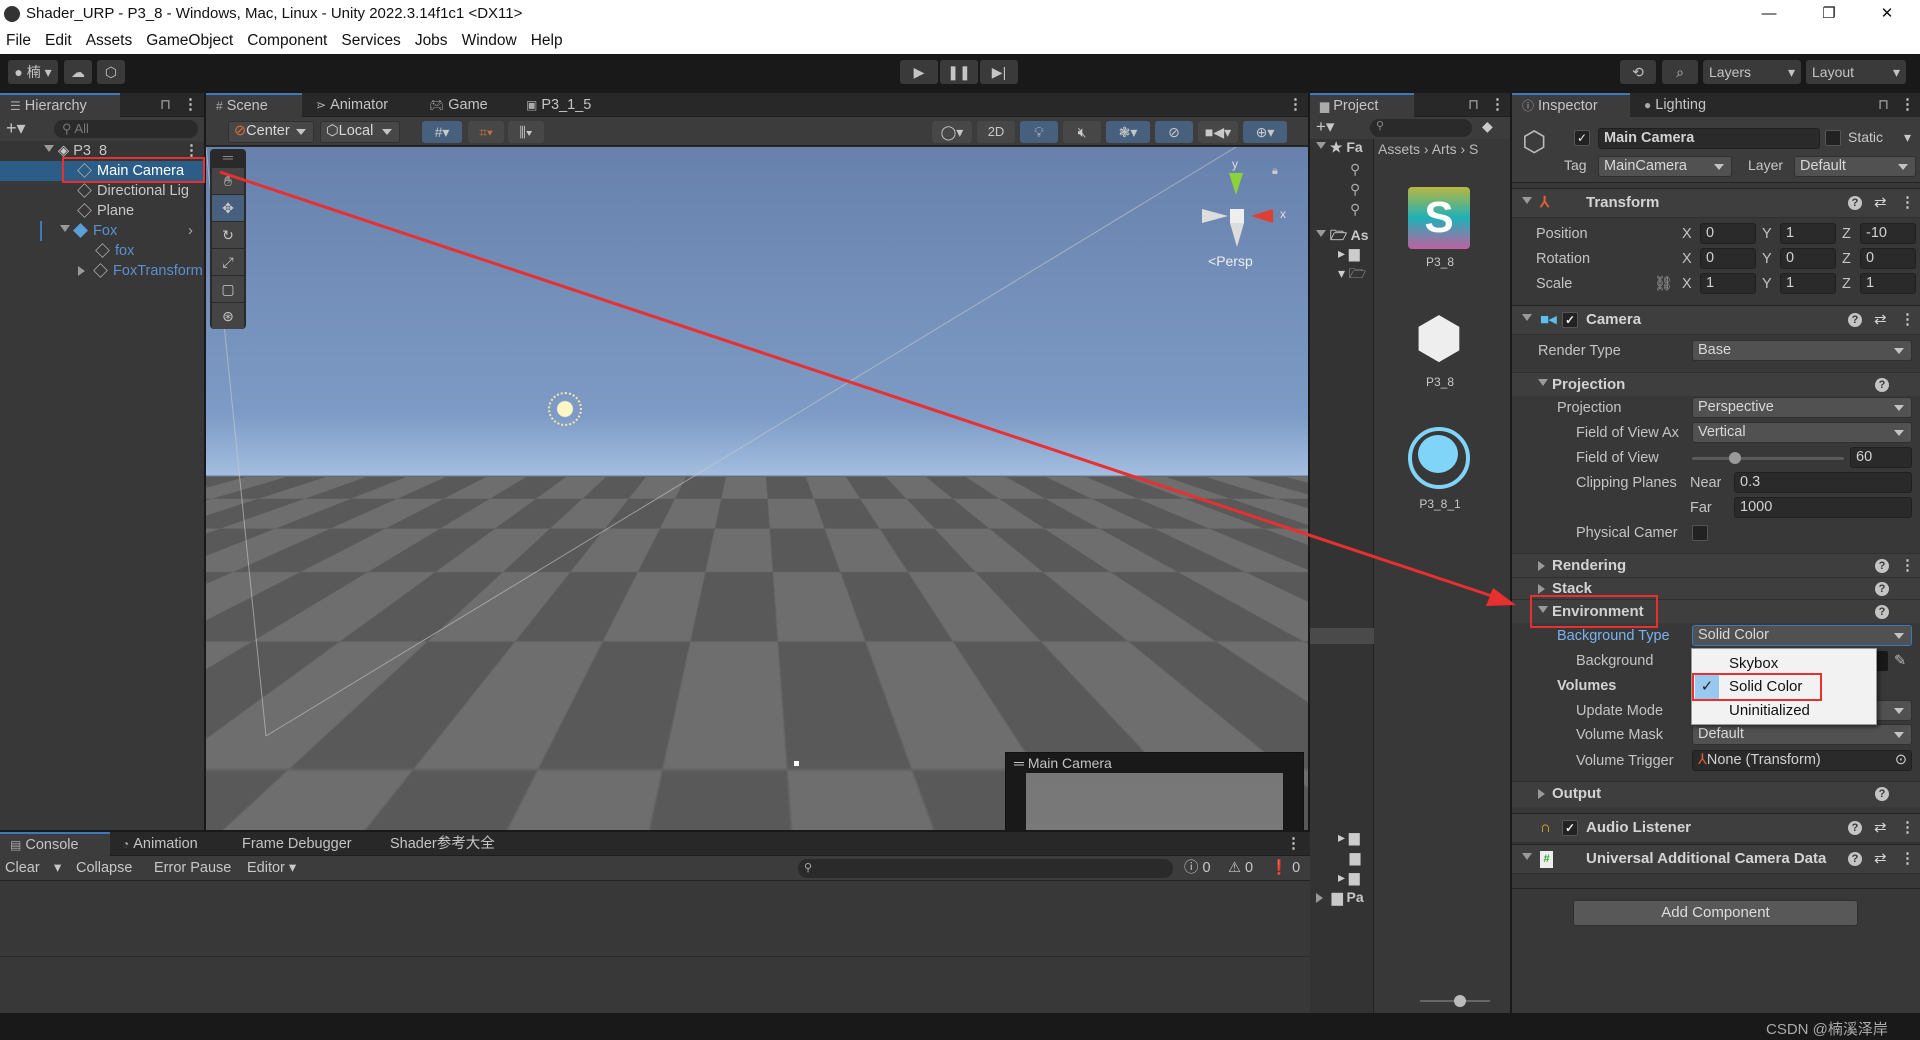 This screenshot has height=1040, width=1920. Describe the element at coordinates (1768, 458) in the screenshot. I see `fov-slider` at that location.